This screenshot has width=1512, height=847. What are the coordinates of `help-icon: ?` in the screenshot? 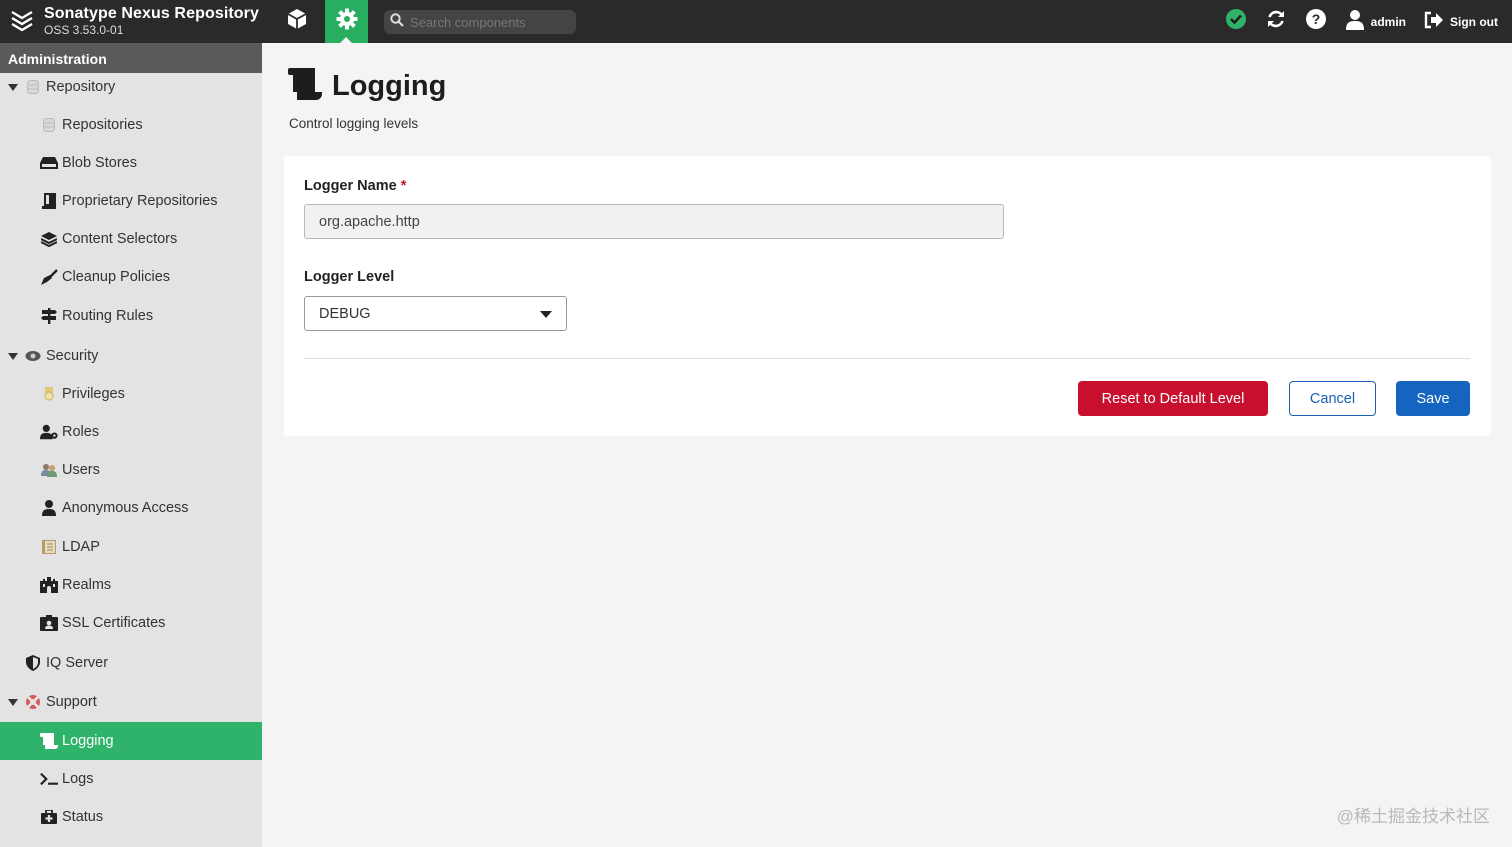 It's located at (1316, 21).